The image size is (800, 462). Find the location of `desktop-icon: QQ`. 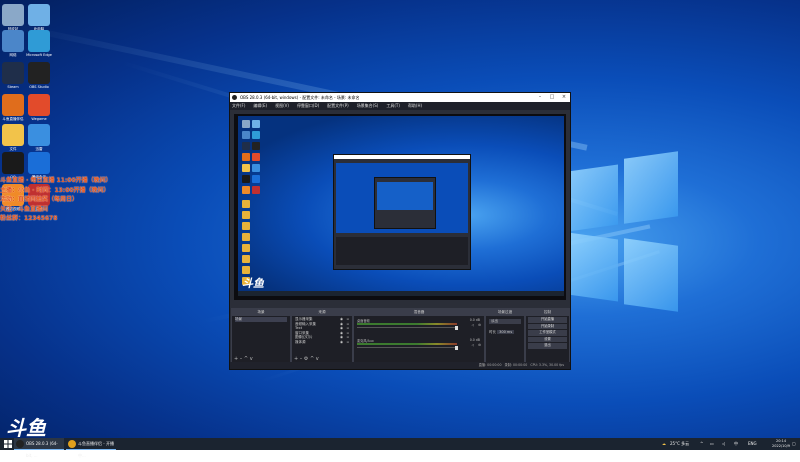

desktop-icon: QQ is located at coordinates (13, 165).